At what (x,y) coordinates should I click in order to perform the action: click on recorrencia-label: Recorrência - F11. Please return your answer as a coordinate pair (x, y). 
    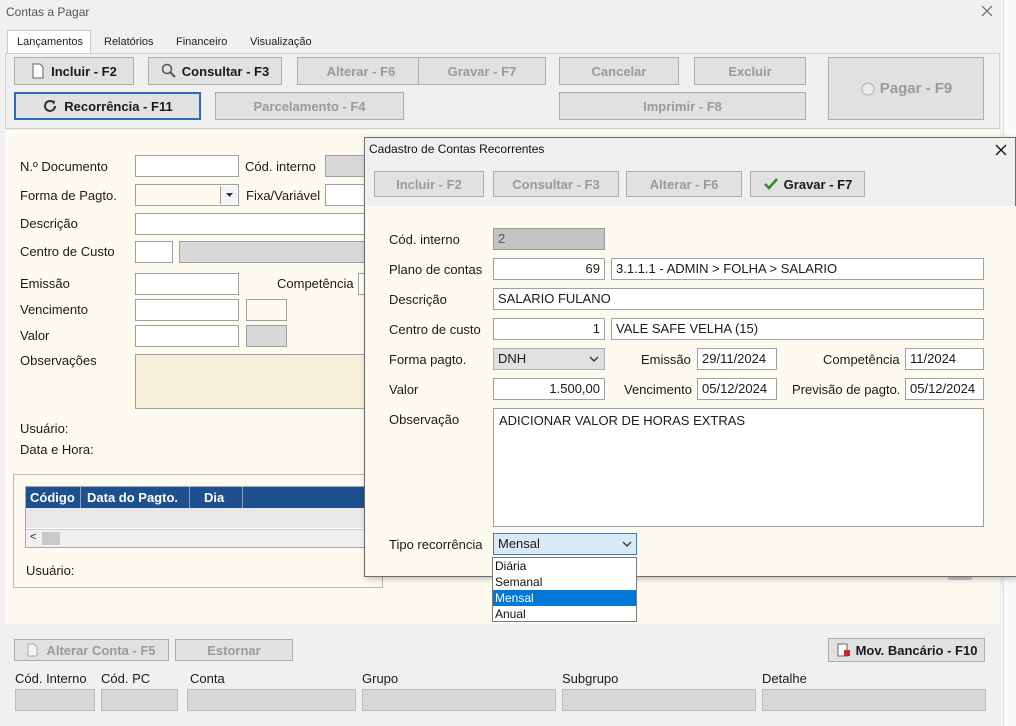
    Looking at the image, I should click on (118, 106).